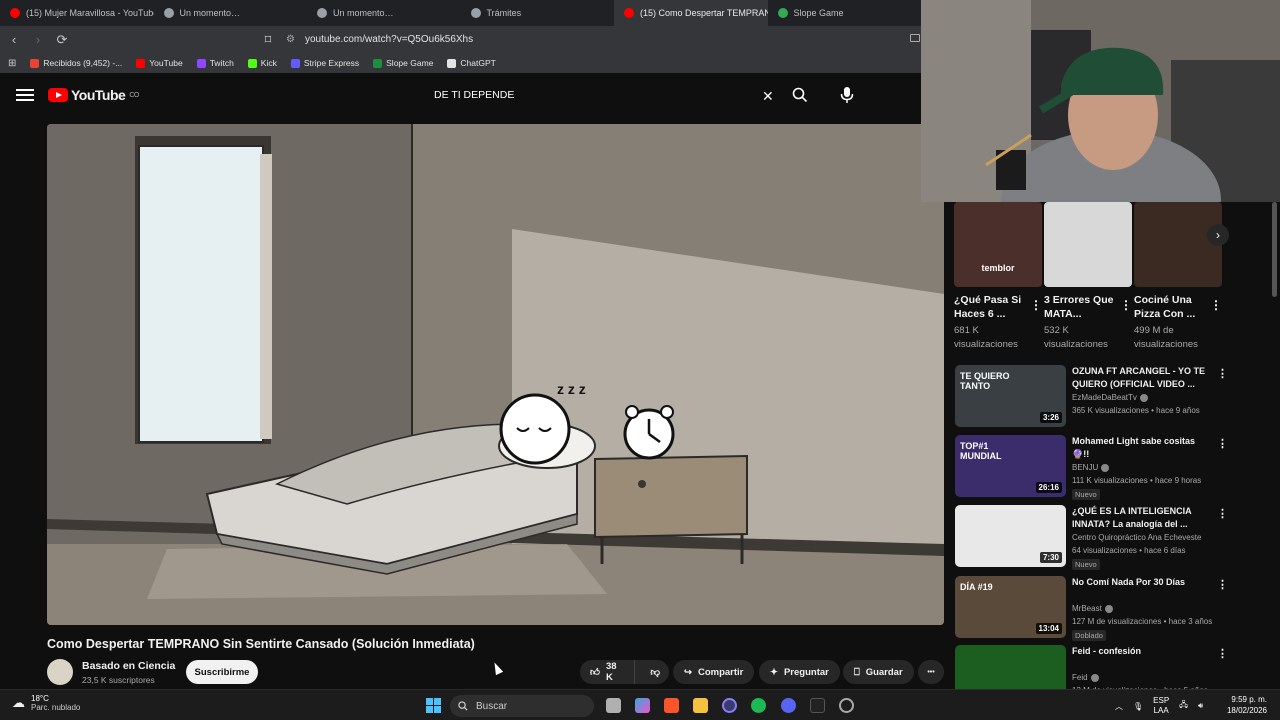 The width and height of the screenshot is (1280, 720). What do you see at coordinates (799, 672) in the screenshot?
I see `ask-button: ✦ Preguntar` at bounding box center [799, 672].